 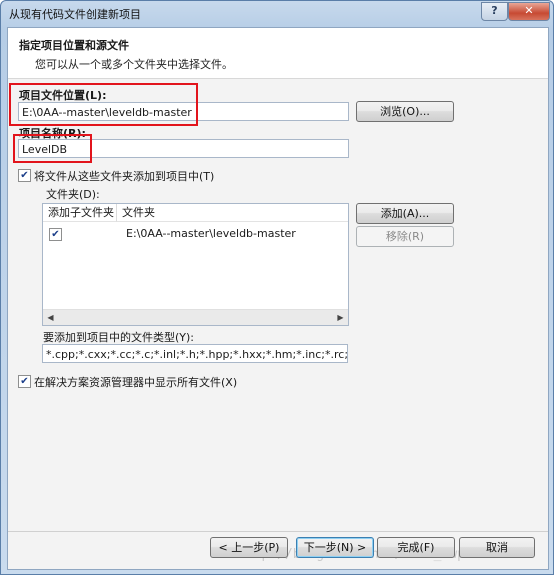 I want to click on column-header-folder: 文件夹, so click(x=232, y=213).